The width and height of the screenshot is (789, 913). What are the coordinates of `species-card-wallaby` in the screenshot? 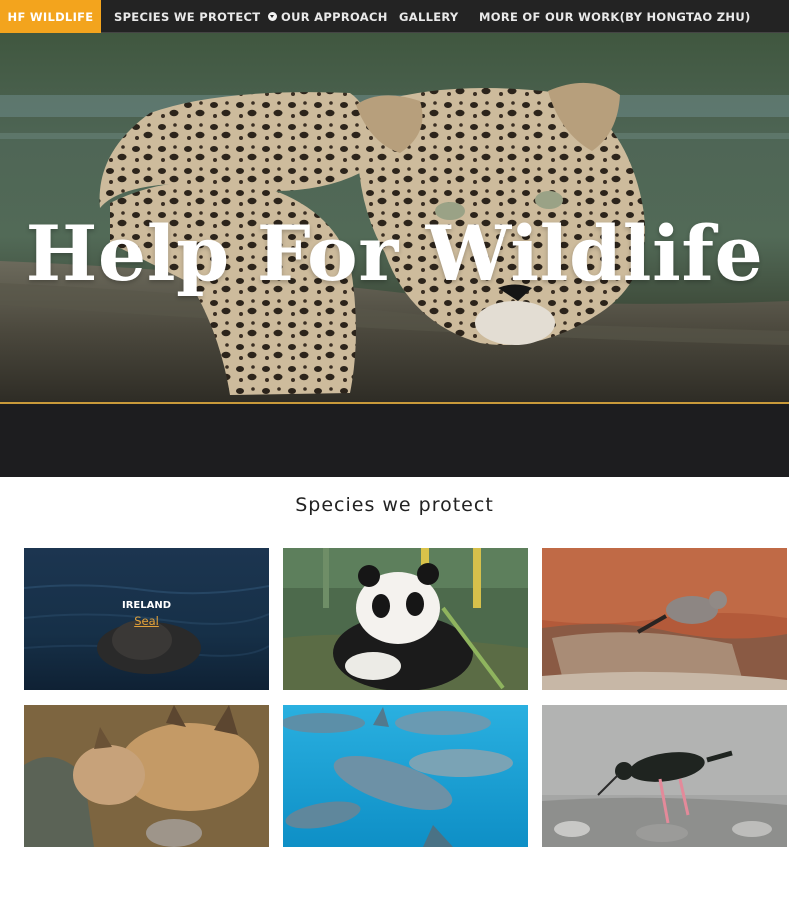 It's located at (664, 619).